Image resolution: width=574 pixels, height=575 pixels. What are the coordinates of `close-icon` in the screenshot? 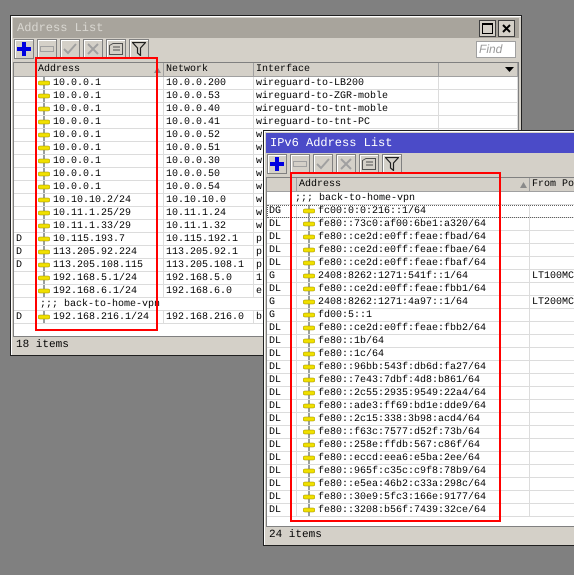 It's located at (506, 28).